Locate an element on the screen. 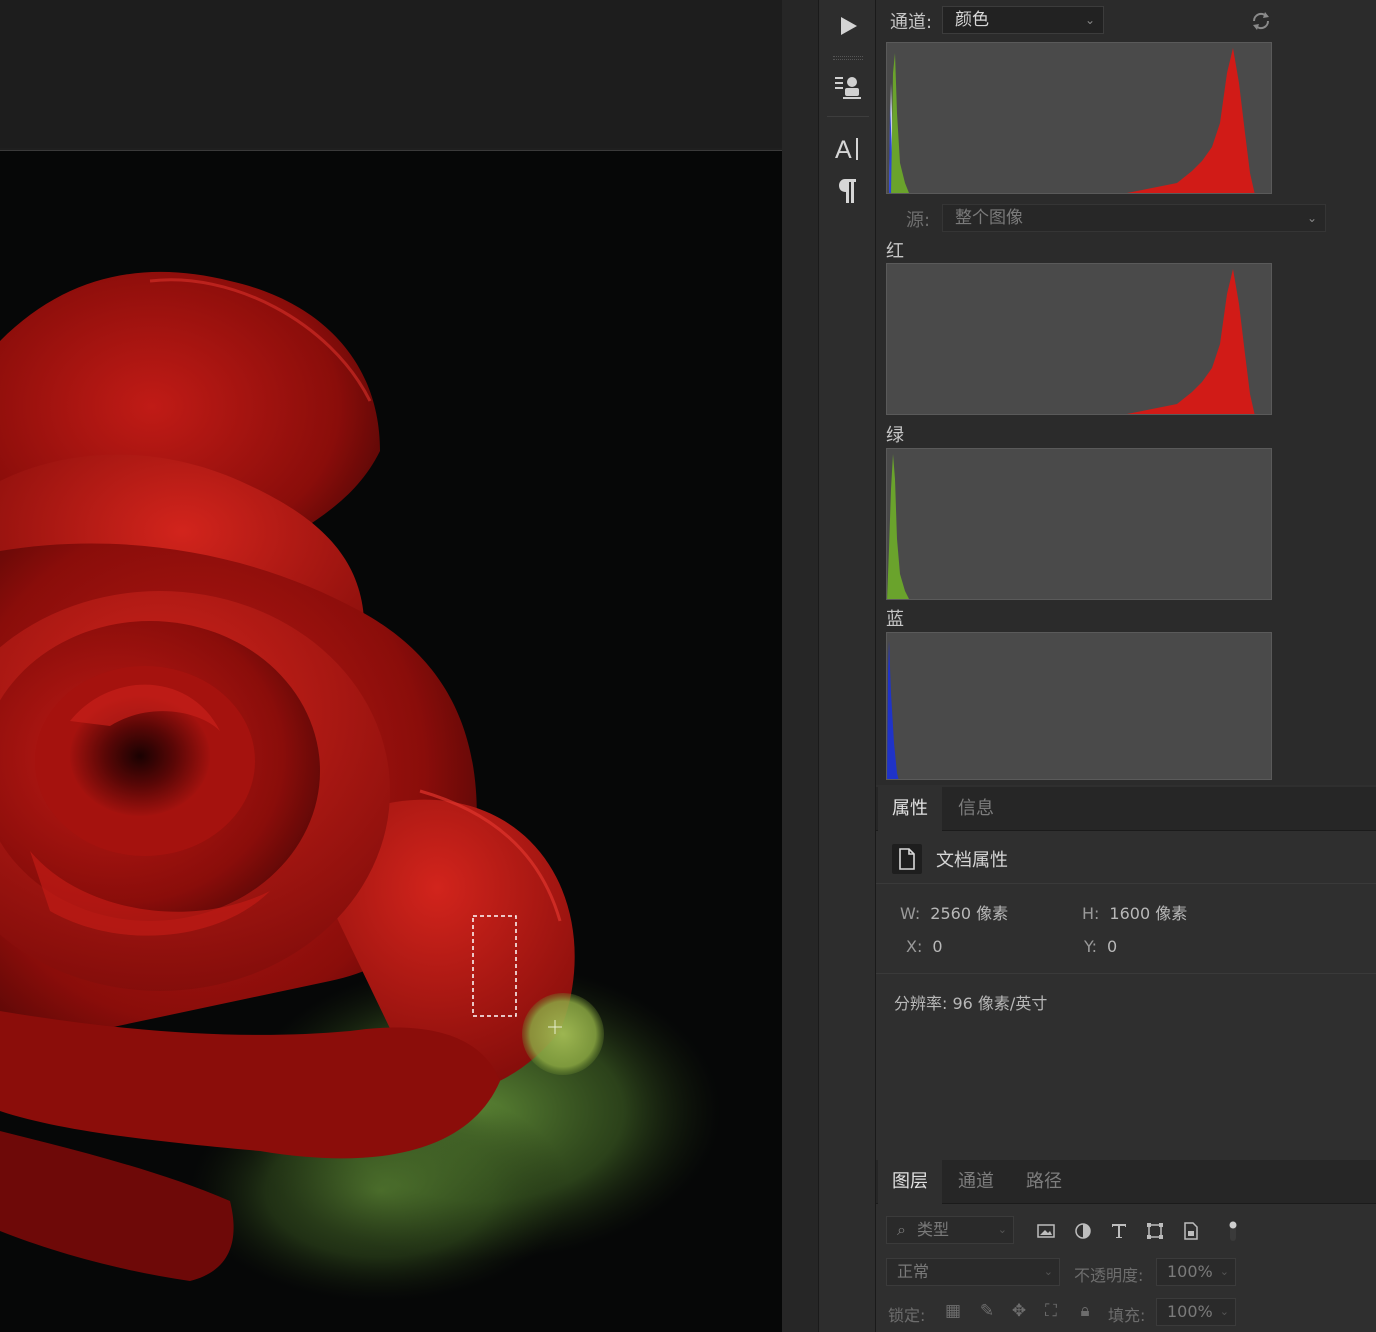 This screenshot has height=1332, width=1376. opacity-value: 100% is located at coordinates (1190, 1271).